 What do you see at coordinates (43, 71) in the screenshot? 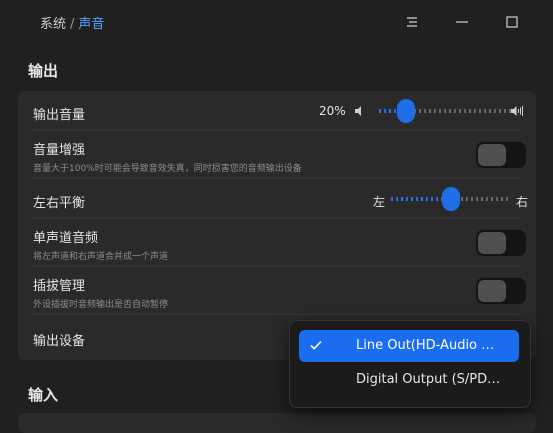
I see `output-section-title: 输出` at bounding box center [43, 71].